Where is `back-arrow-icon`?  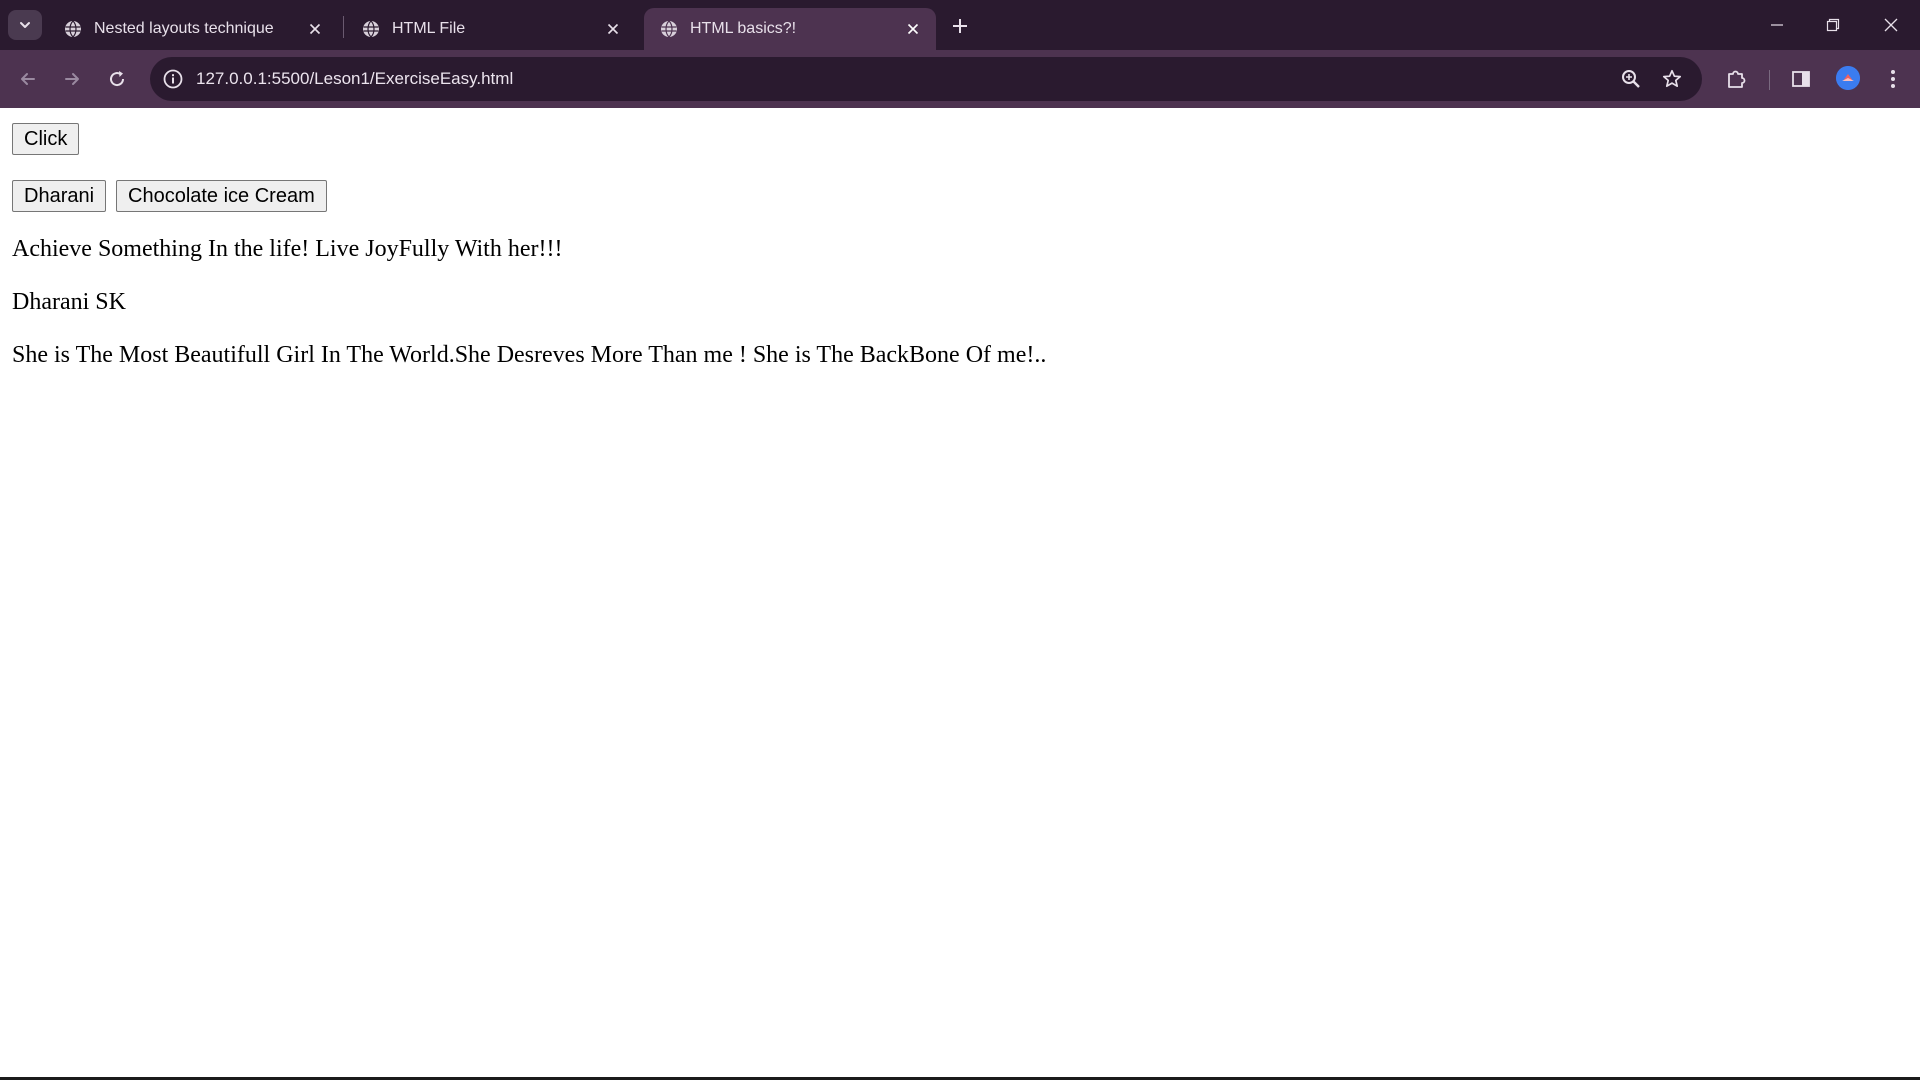 back-arrow-icon is located at coordinates (28, 79).